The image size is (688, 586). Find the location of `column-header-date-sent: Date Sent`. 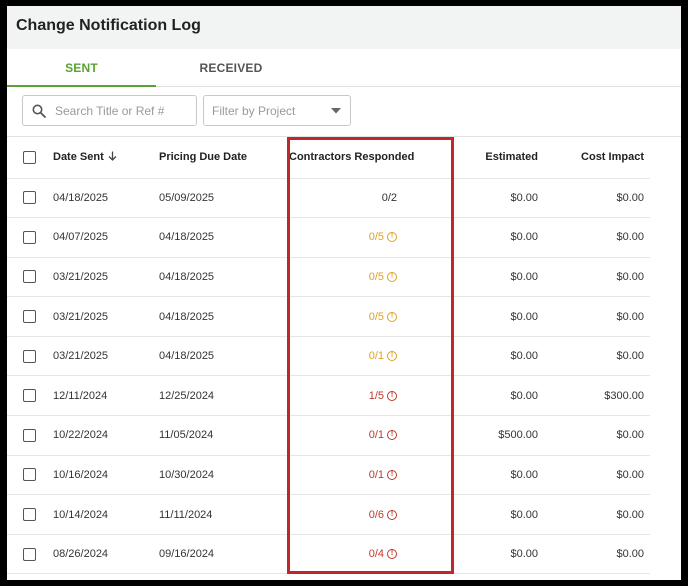

column-header-date-sent: Date Sent is located at coordinates (103, 158).